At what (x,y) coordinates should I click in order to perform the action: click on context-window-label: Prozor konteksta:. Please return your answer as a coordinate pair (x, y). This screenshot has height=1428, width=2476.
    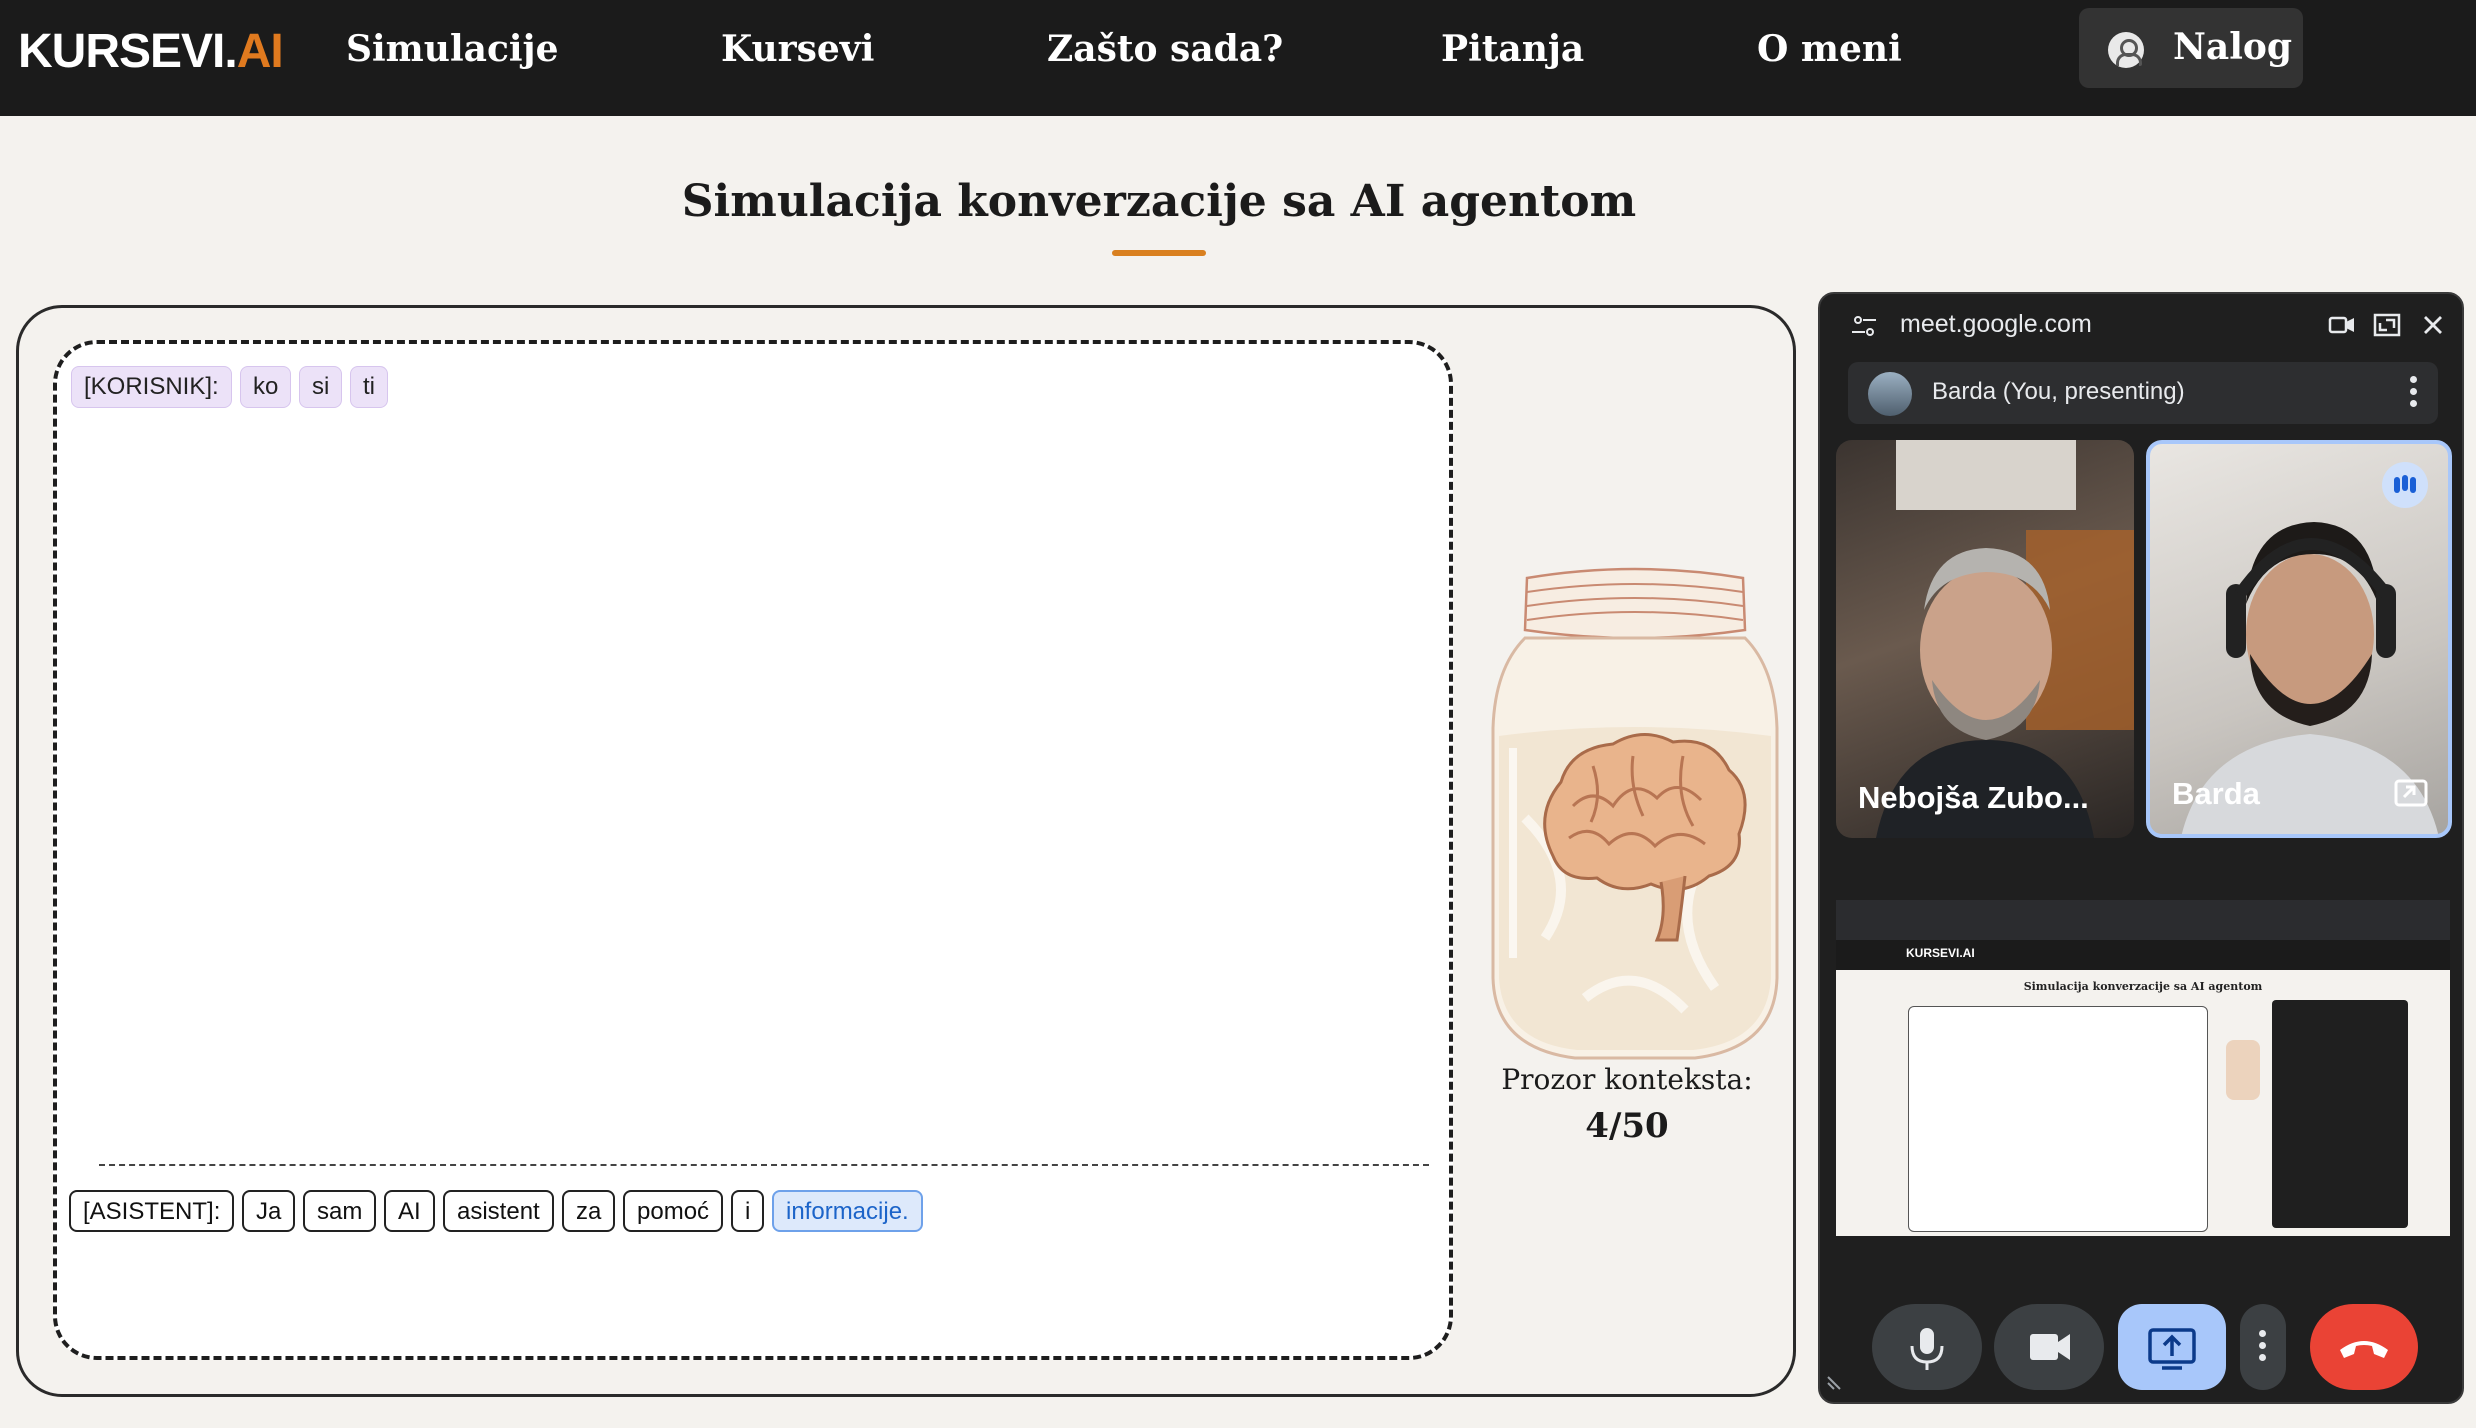
    Looking at the image, I should click on (1627, 1079).